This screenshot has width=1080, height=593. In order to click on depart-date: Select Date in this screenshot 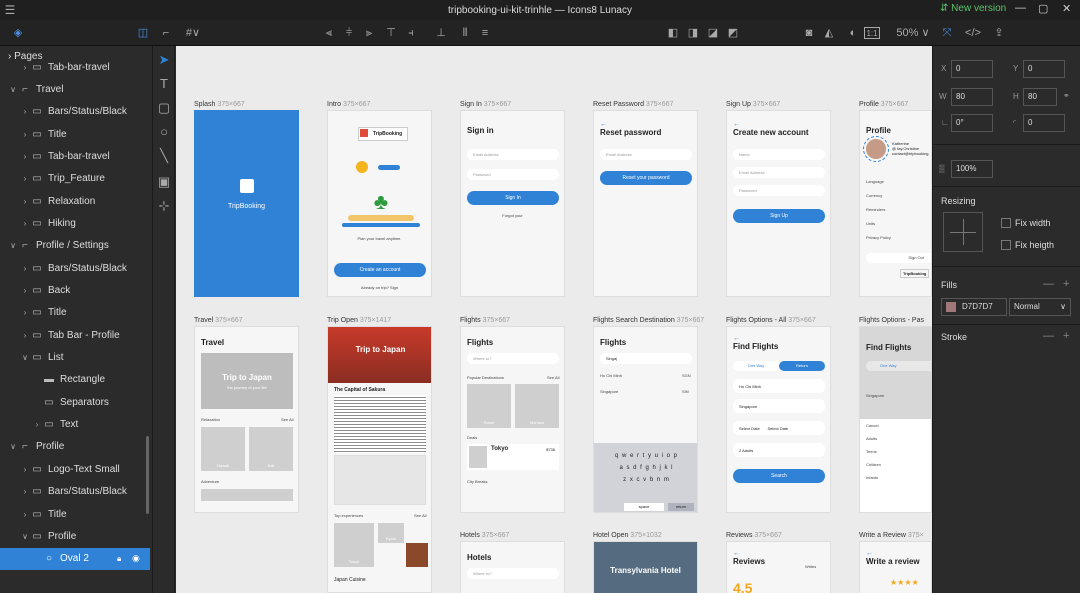, I will do `click(749, 428)`.